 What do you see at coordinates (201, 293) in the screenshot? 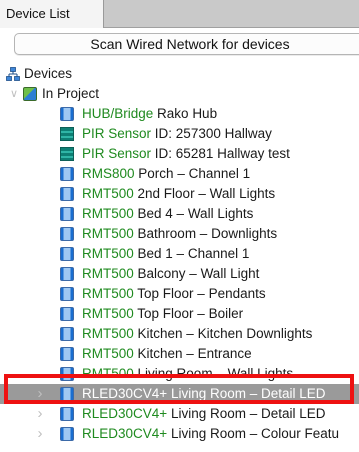
I see `device-name: Top Floor – Pendants` at bounding box center [201, 293].